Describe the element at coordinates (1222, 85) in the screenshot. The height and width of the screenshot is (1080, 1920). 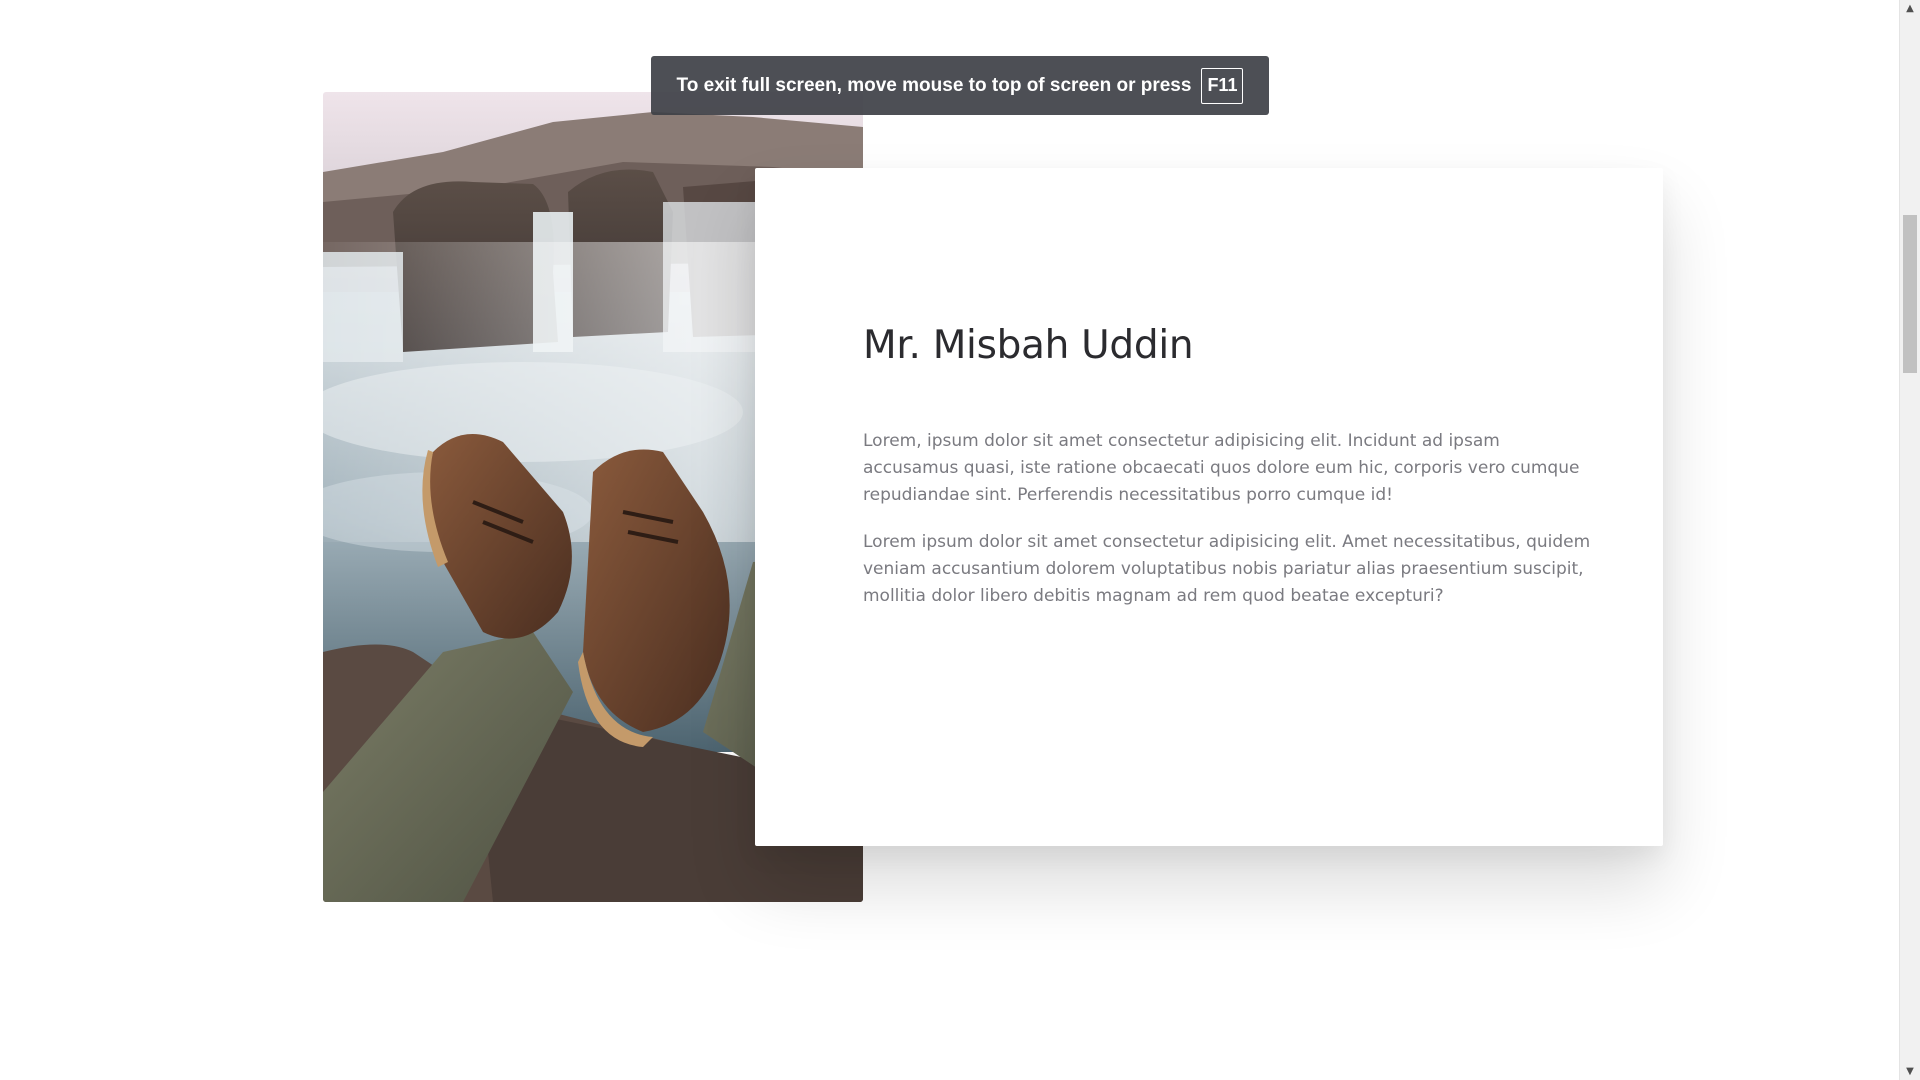
I see `f11-key: F11` at that location.